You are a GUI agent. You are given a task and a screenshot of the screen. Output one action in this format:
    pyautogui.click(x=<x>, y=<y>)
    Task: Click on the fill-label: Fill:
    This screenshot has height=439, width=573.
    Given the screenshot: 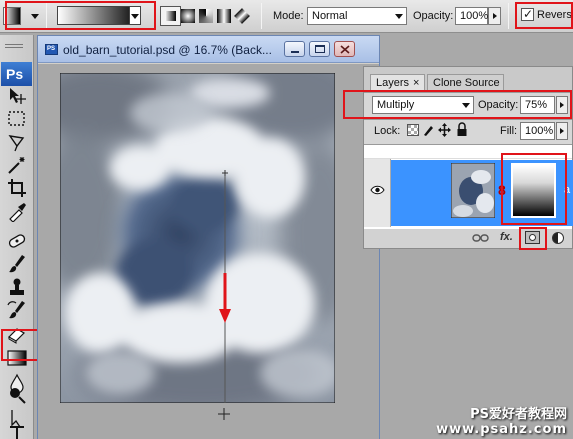 What is the action you would take?
    pyautogui.click(x=509, y=131)
    